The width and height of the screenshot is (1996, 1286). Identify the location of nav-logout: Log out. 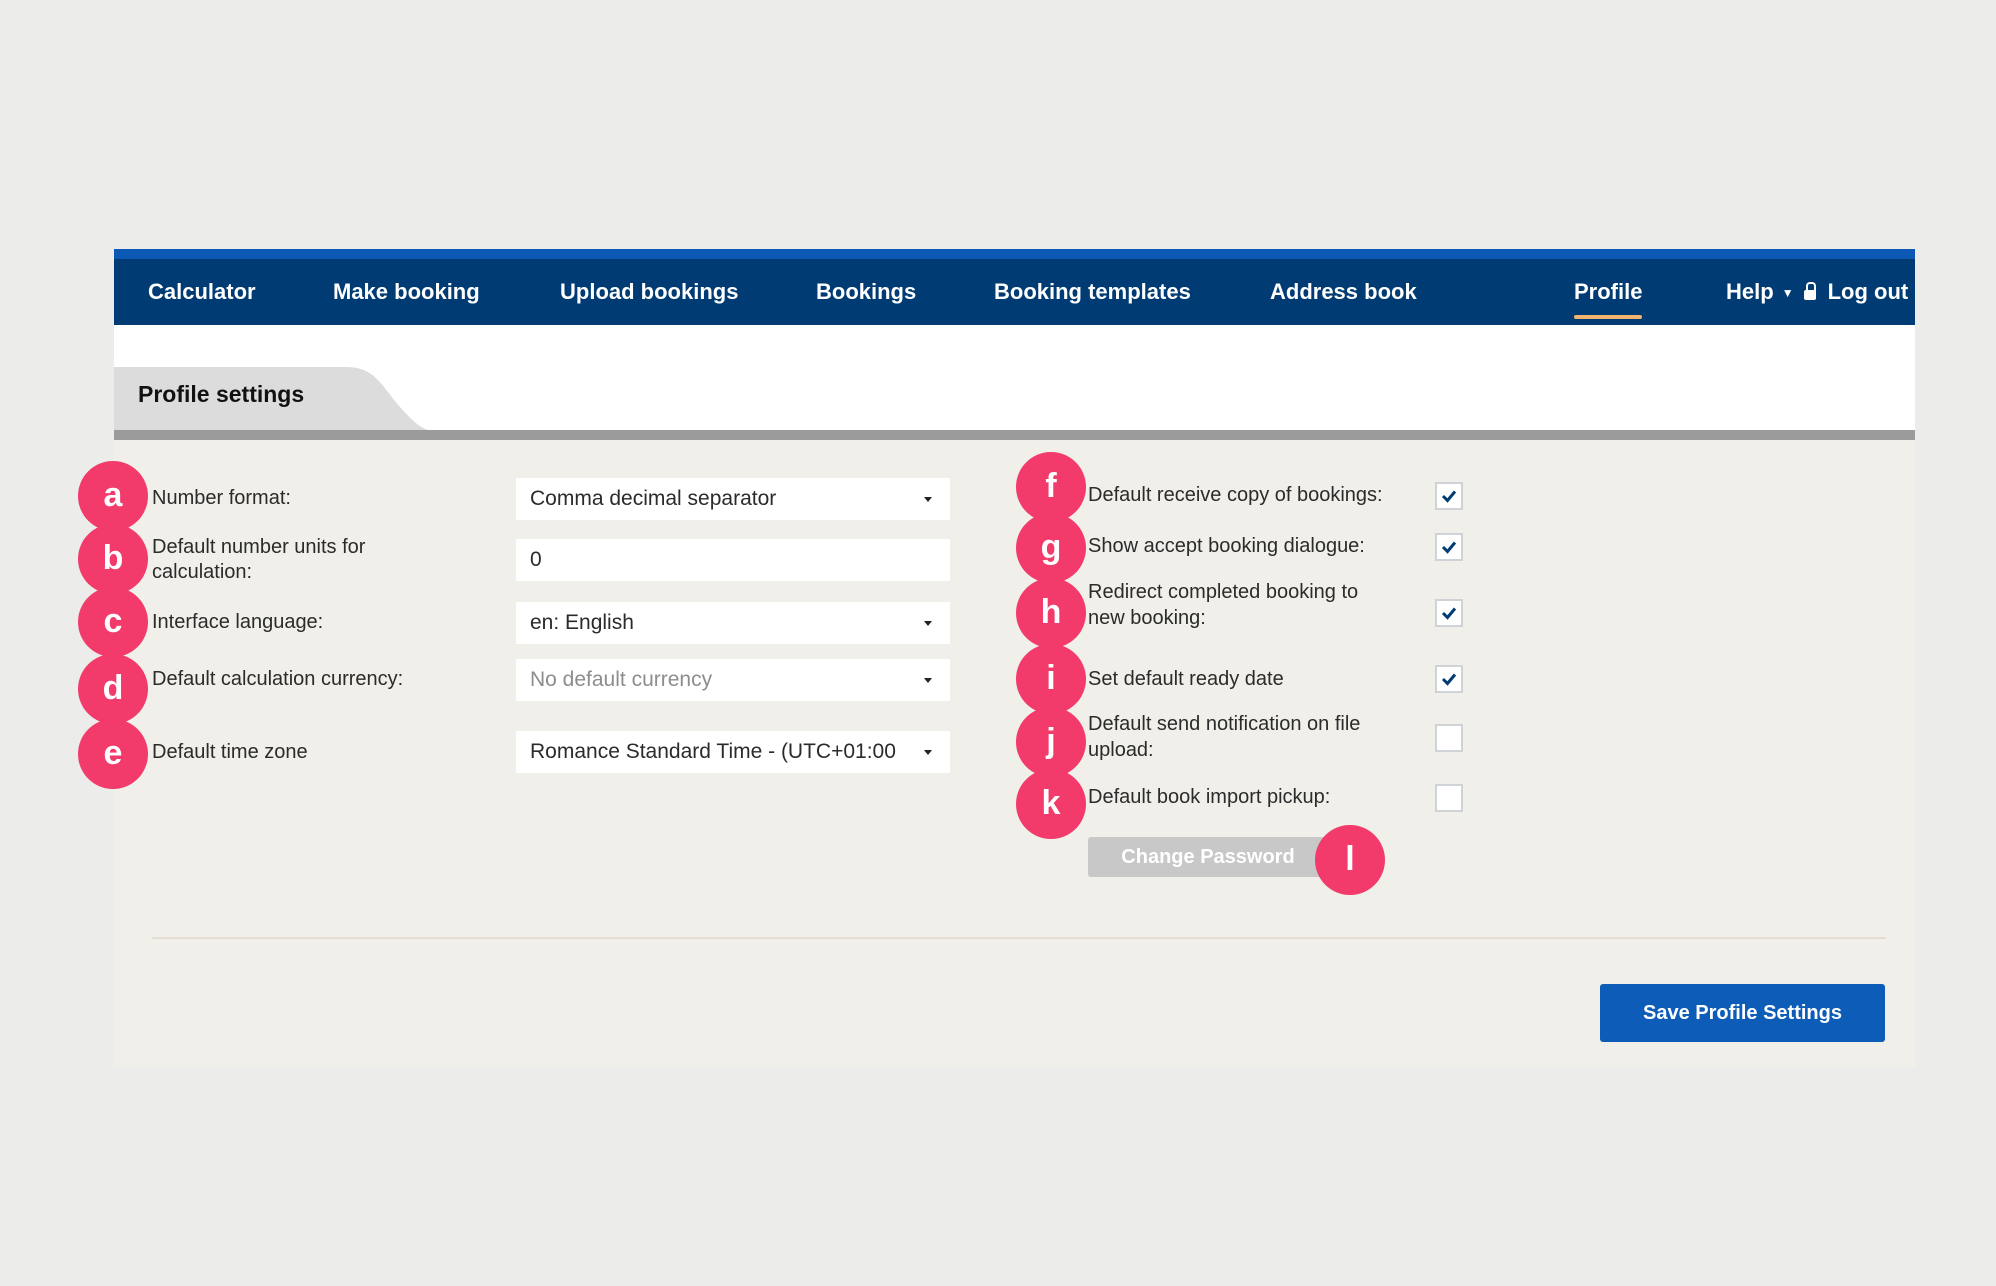
(1868, 291).